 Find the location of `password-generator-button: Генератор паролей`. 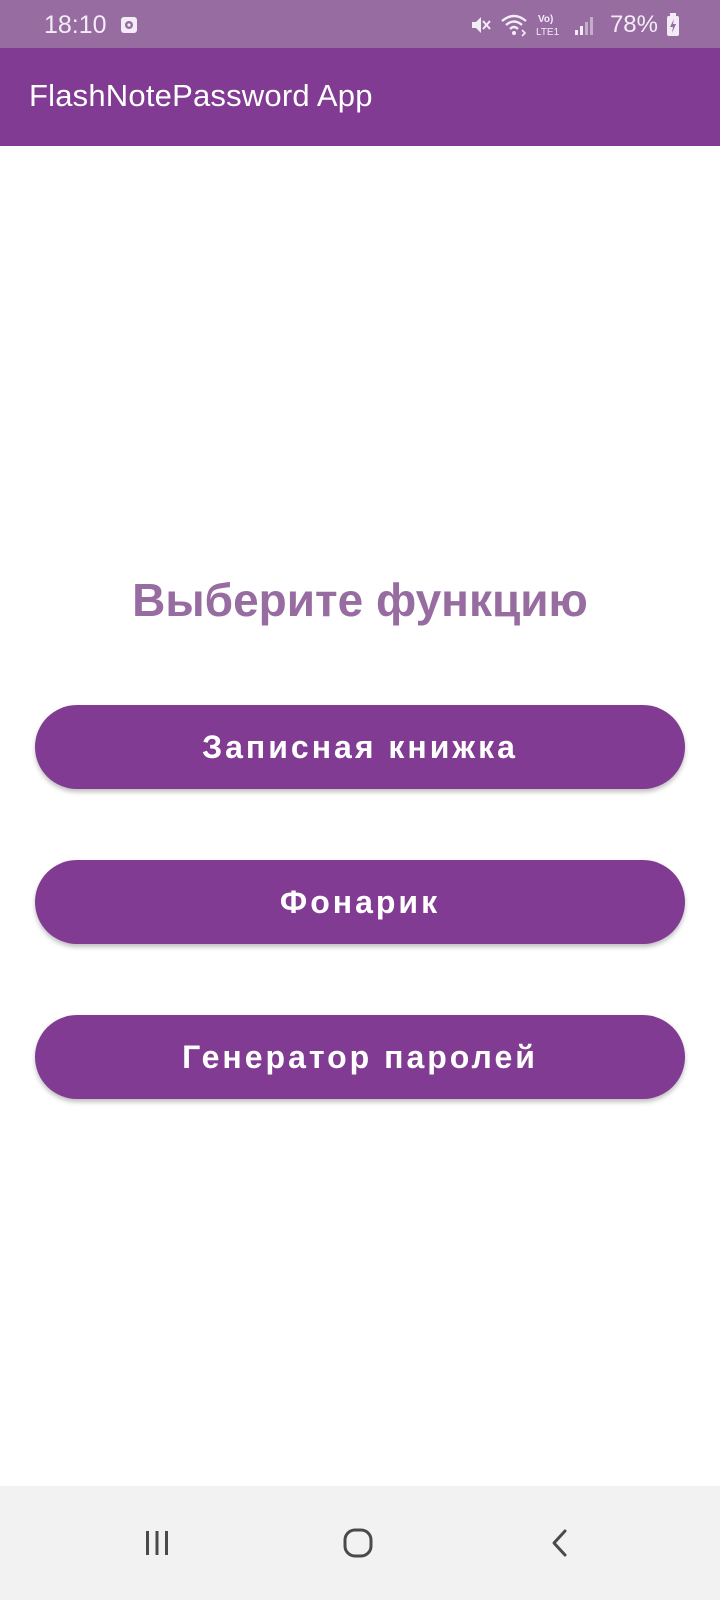

password-generator-button: Генератор паролей is located at coordinates (360, 1057).